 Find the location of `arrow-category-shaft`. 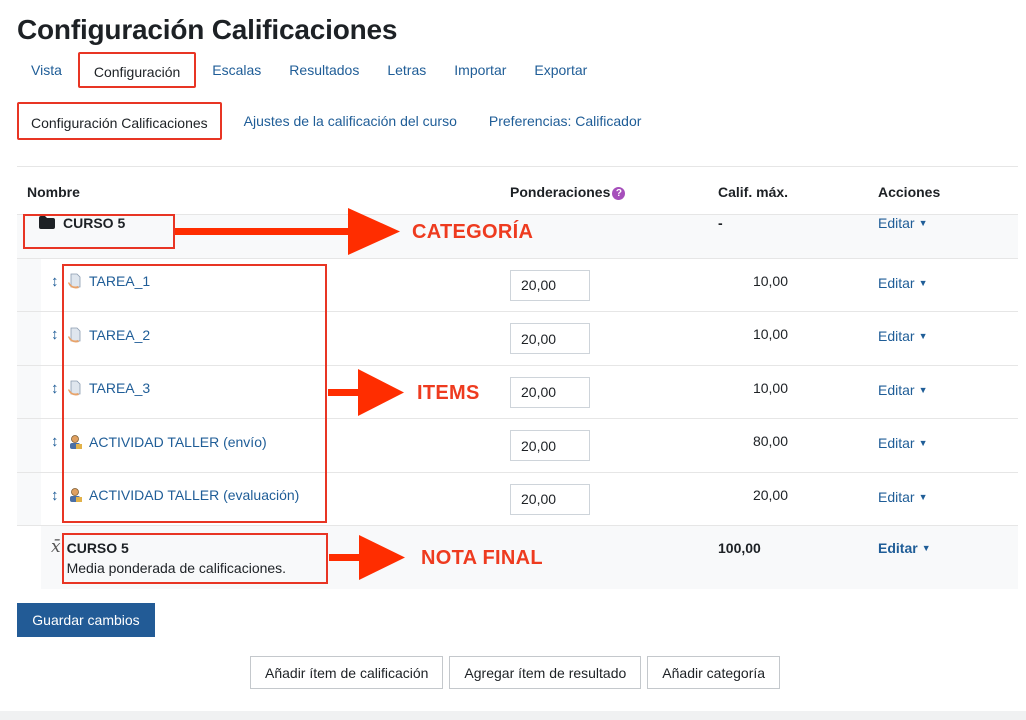

arrow-category-shaft is located at coordinates (264, 231).